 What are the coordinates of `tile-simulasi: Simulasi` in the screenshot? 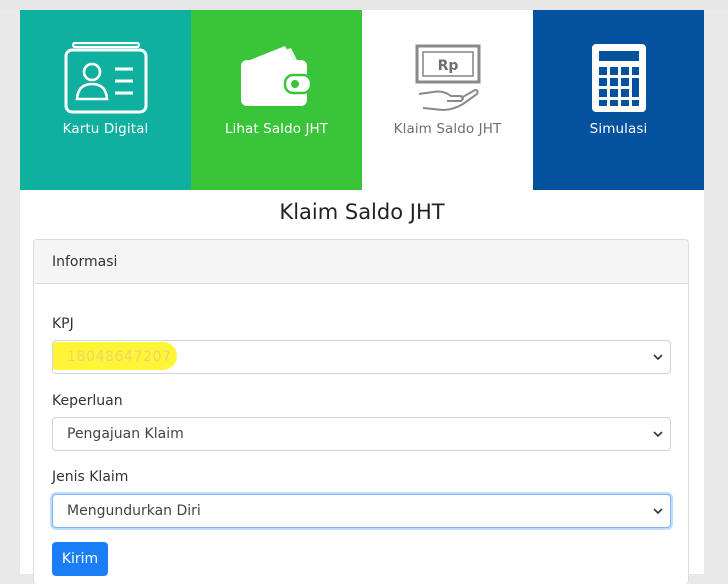 It's located at (618, 100).